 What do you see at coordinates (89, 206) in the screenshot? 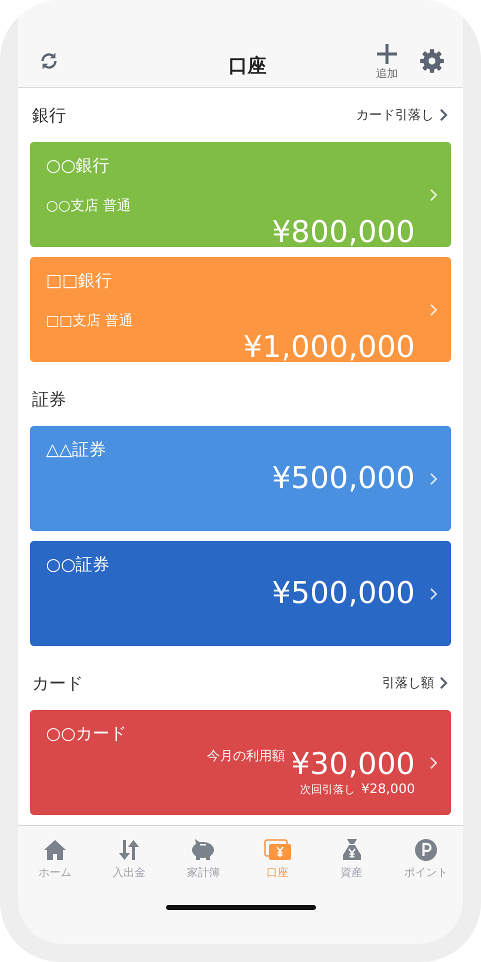
I see `branch-label: ○○支店 普通` at bounding box center [89, 206].